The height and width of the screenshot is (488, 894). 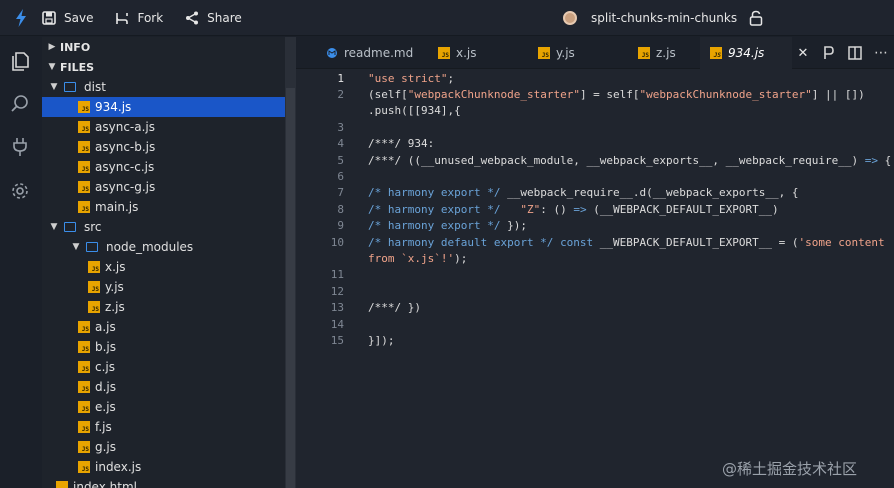 I want to click on line-number: 15, so click(x=337, y=340).